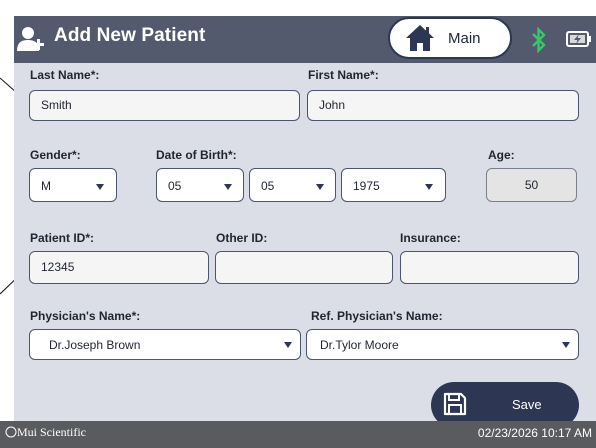  Describe the element at coordinates (298, 434) in the screenshot. I see `status-bar: Mui Scientific 02/23/2026 10:17 AM` at that location.